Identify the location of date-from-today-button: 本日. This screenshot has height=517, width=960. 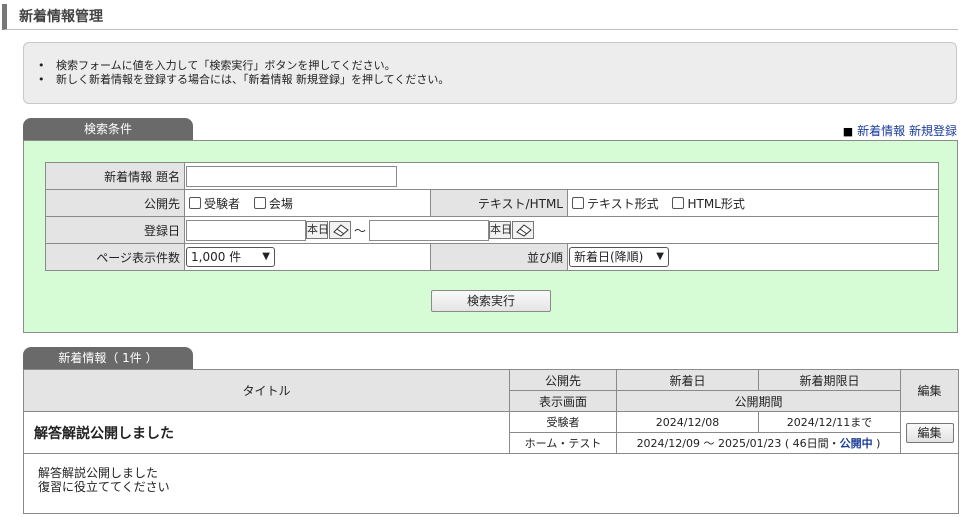
(317, 230).